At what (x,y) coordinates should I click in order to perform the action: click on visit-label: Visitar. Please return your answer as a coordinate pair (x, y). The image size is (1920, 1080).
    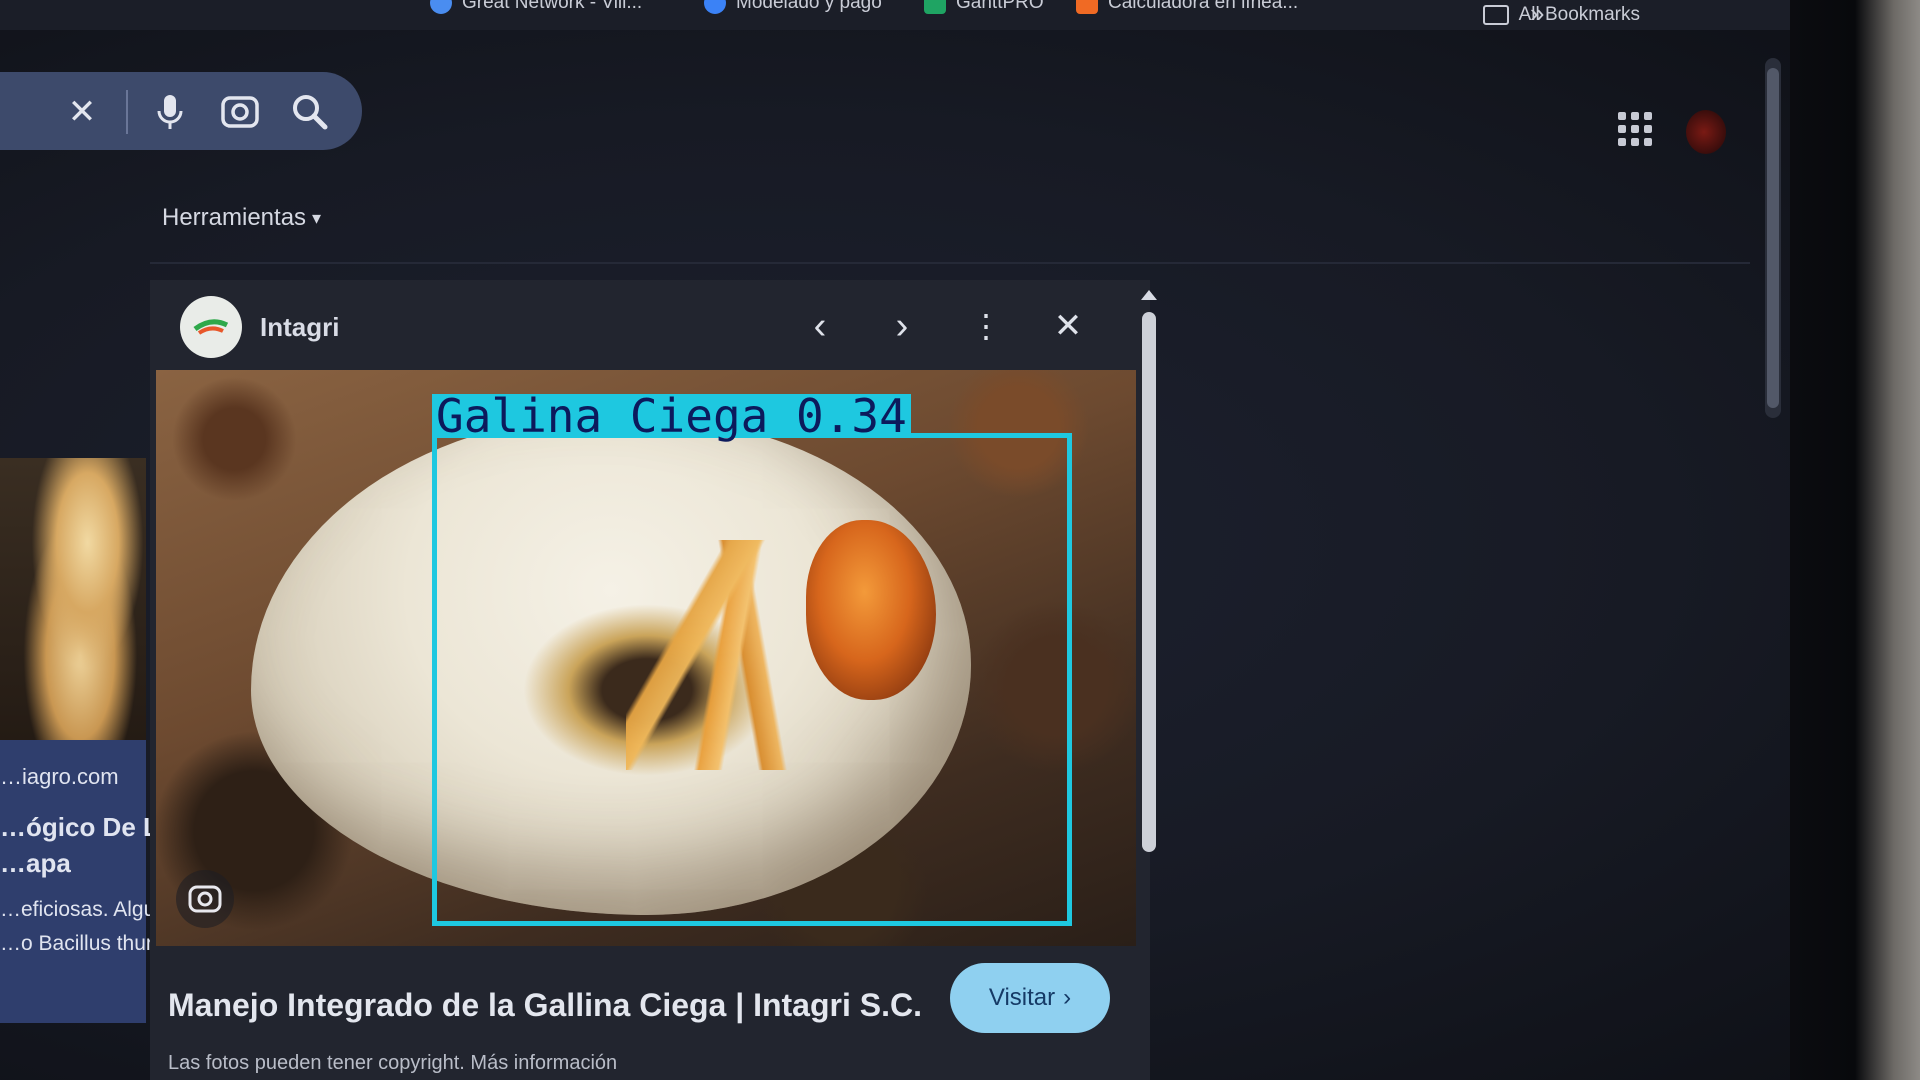
    Looking at the image, I should click on (1022, 997).